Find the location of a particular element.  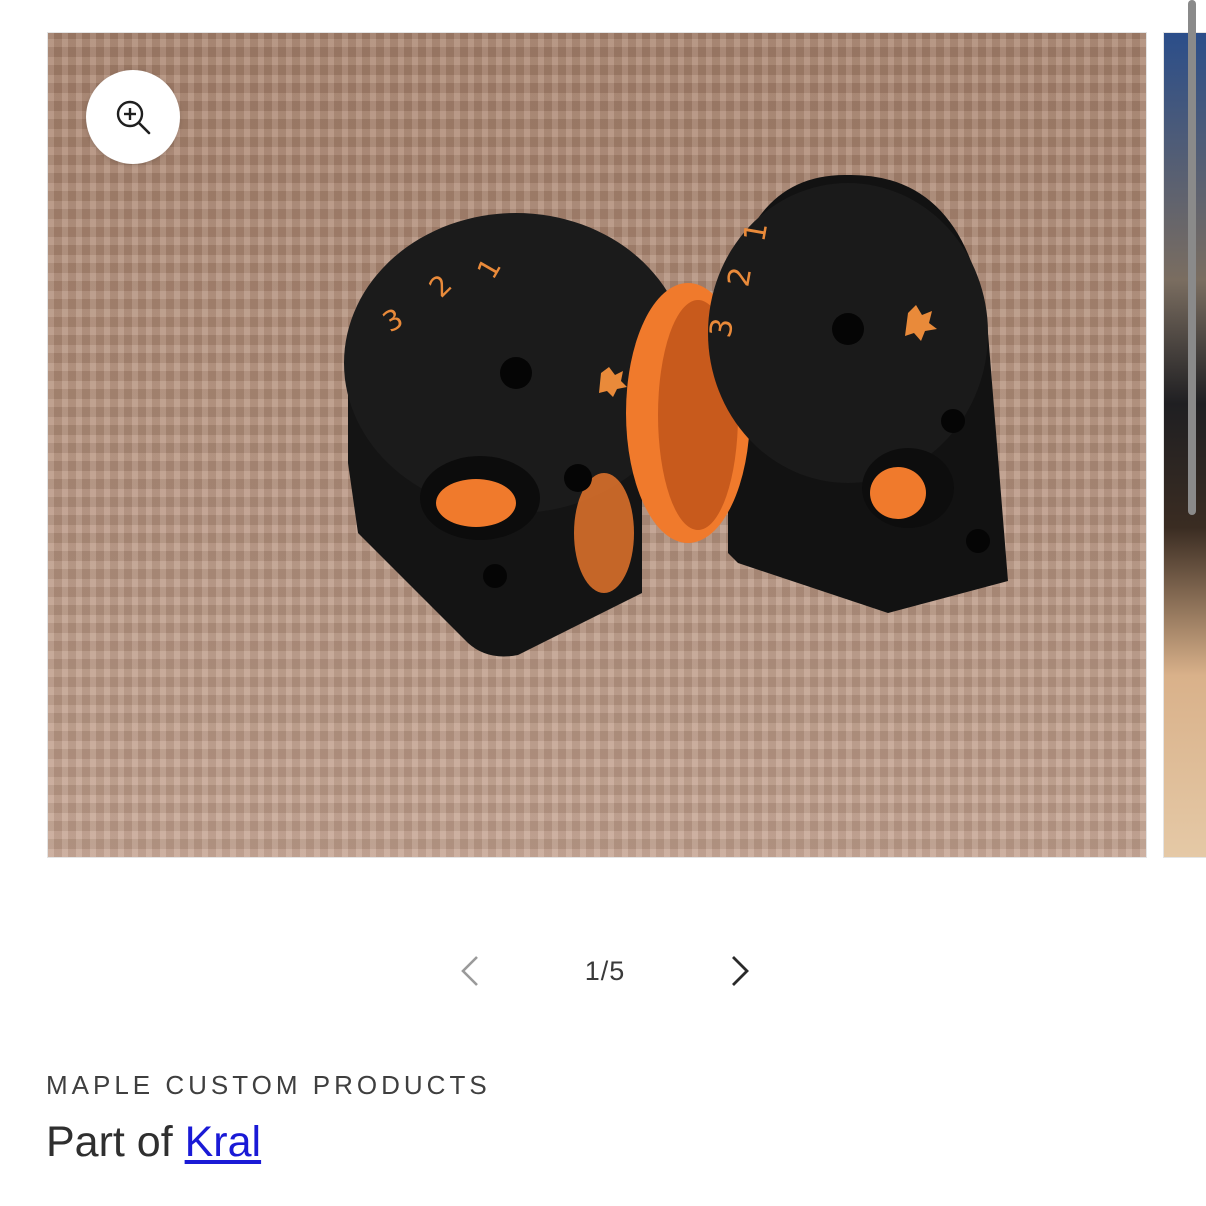

product-title: Part of Kral is located at coordinates (153, 1142).